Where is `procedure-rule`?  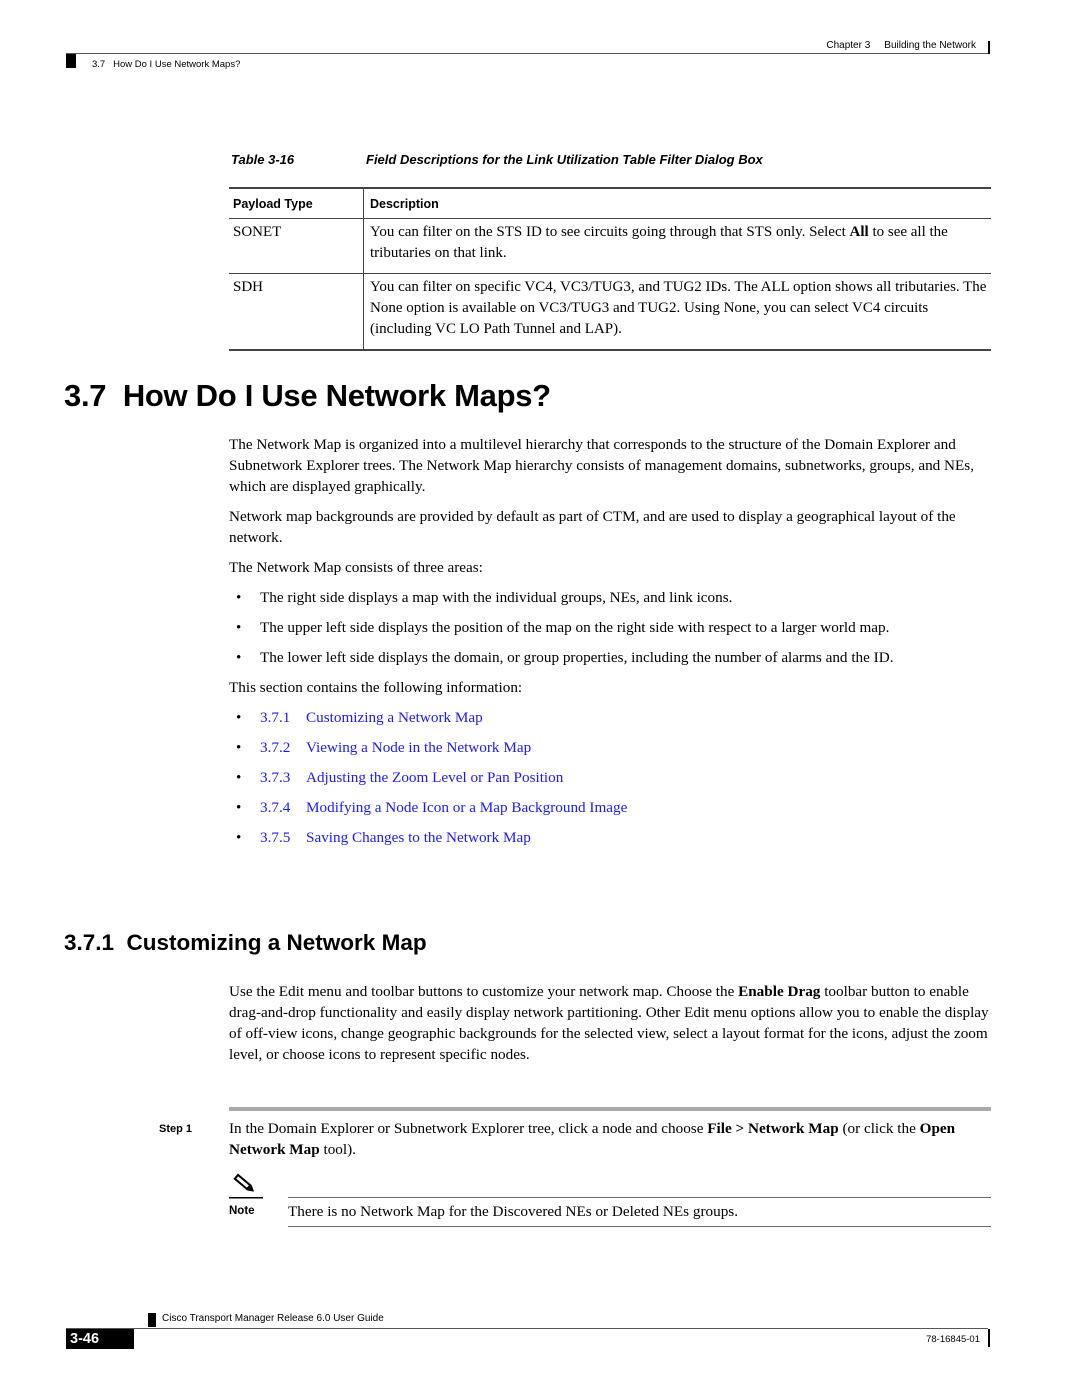 procedure-rule is located at coordinates (610, 1109).